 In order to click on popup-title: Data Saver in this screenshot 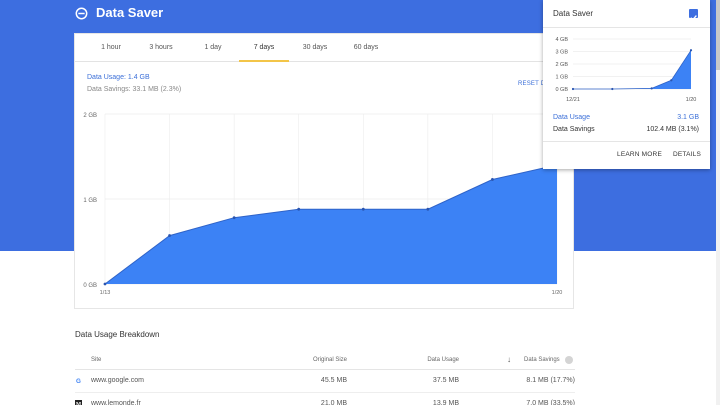, I will do `click(573, 13)`.